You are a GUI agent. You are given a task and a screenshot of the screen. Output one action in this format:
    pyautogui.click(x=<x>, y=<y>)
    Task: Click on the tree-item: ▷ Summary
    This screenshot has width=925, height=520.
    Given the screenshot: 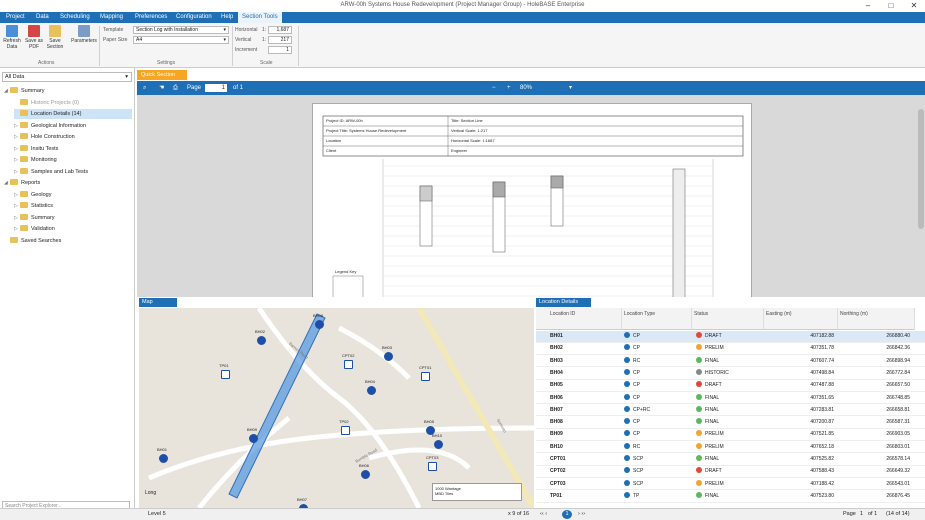 What is the action you would take?
    pyautogui.click(x=73, y=218)
    